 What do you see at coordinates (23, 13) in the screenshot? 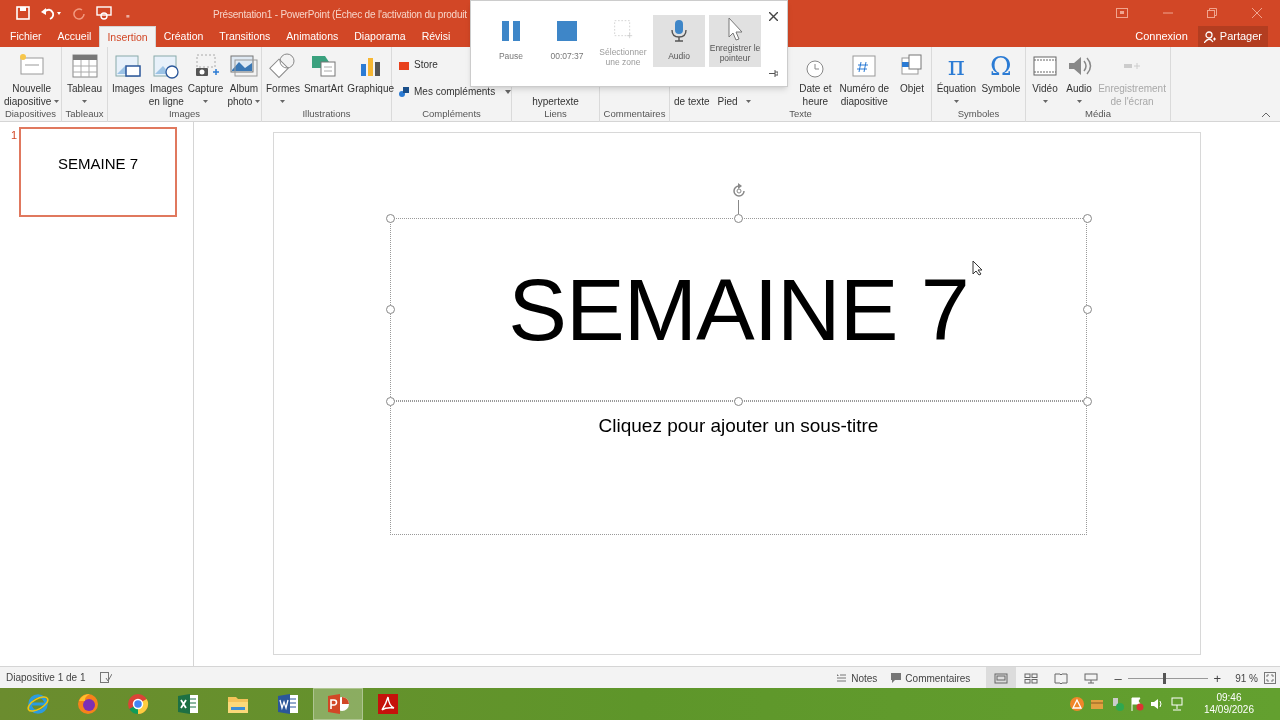
I see `save-icon` at bounding box center [23, 13].